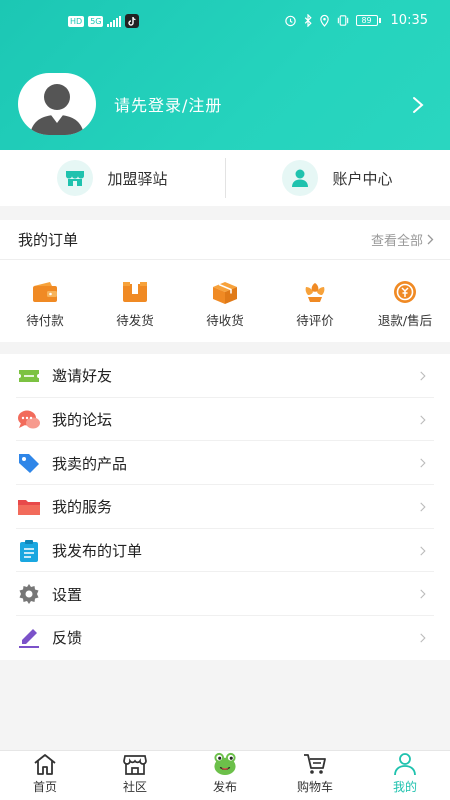 This screenshot has width=450, height=800. Describe the element at coordinates (405, 292) in the screenshot. I see `refund-icon` at that location.